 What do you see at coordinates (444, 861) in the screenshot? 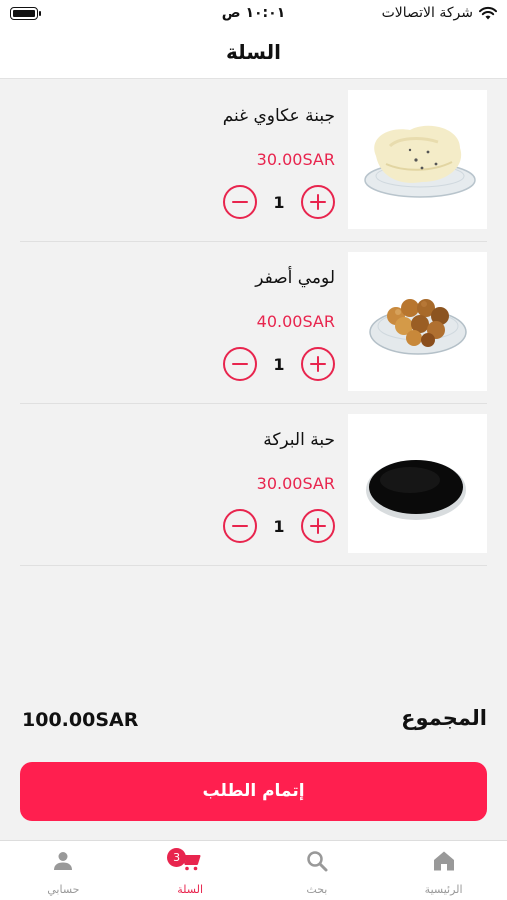
I see `home-icon` at bounding box center [444, 861].